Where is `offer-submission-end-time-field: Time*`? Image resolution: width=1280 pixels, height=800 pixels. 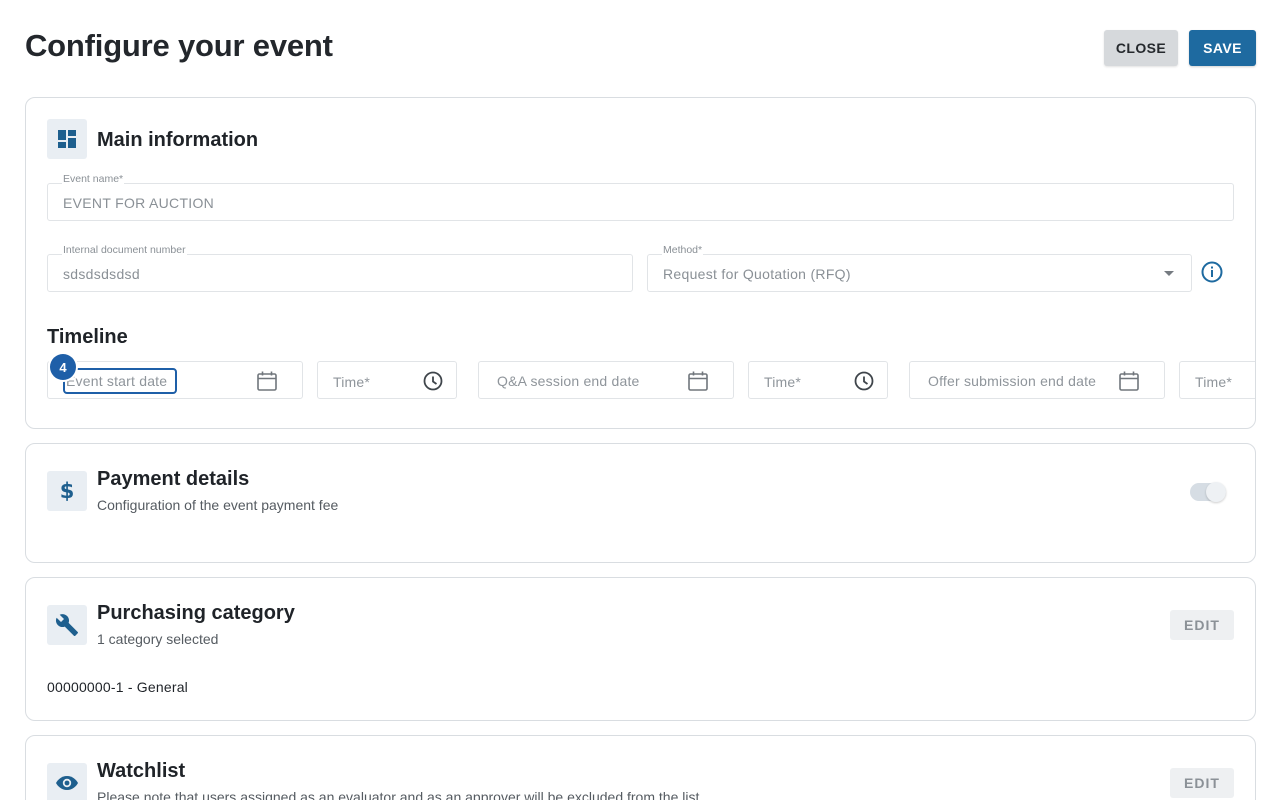 offer-submission-end-time-field: Time* is located at coordinates (1217, 380).